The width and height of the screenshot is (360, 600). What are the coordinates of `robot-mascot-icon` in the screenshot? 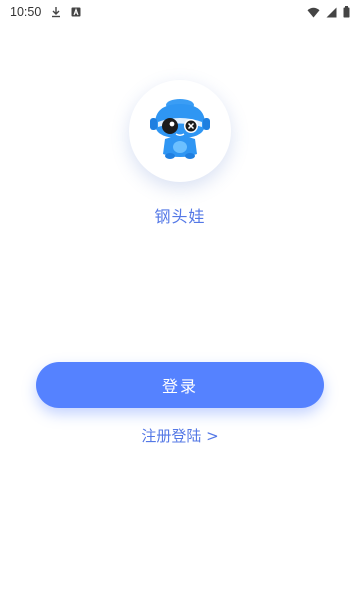 It's located at (180, 131).